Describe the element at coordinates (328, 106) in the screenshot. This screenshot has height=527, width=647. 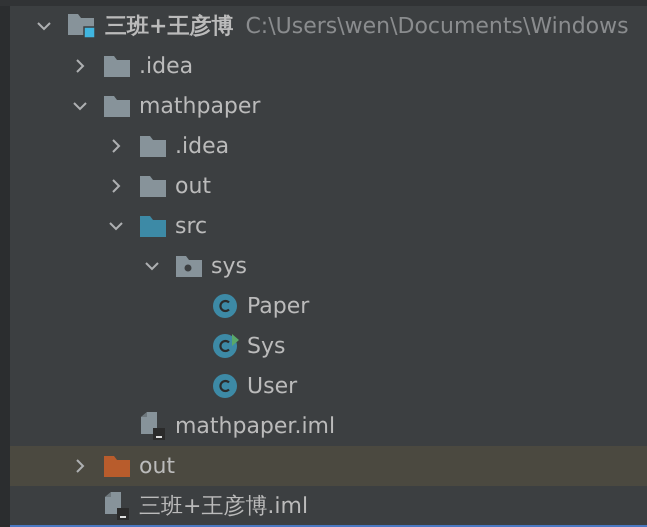
I see `tree-row: mathpaper` at that location.